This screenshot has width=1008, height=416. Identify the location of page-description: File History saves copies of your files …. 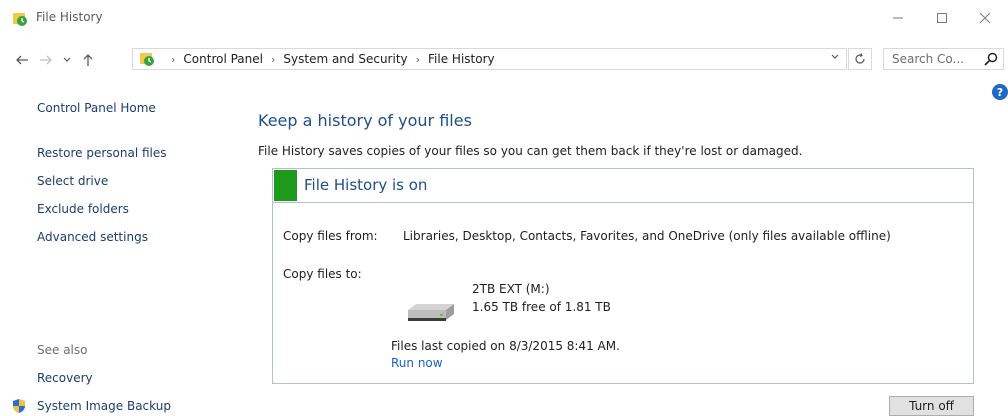
(530, 151).